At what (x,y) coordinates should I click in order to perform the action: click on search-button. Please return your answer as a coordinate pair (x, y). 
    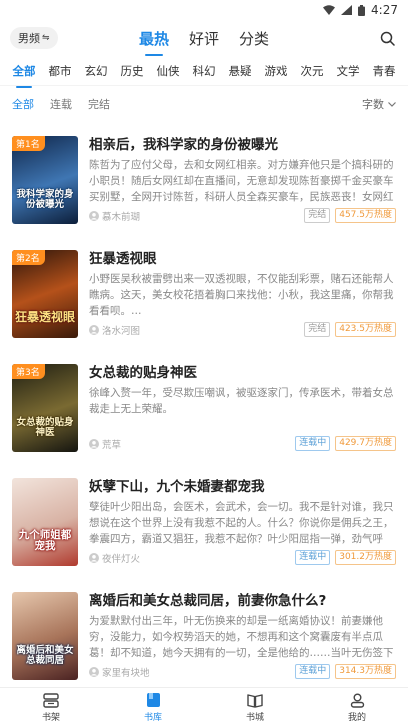
    Looking at the image, I should click on (387, 38).